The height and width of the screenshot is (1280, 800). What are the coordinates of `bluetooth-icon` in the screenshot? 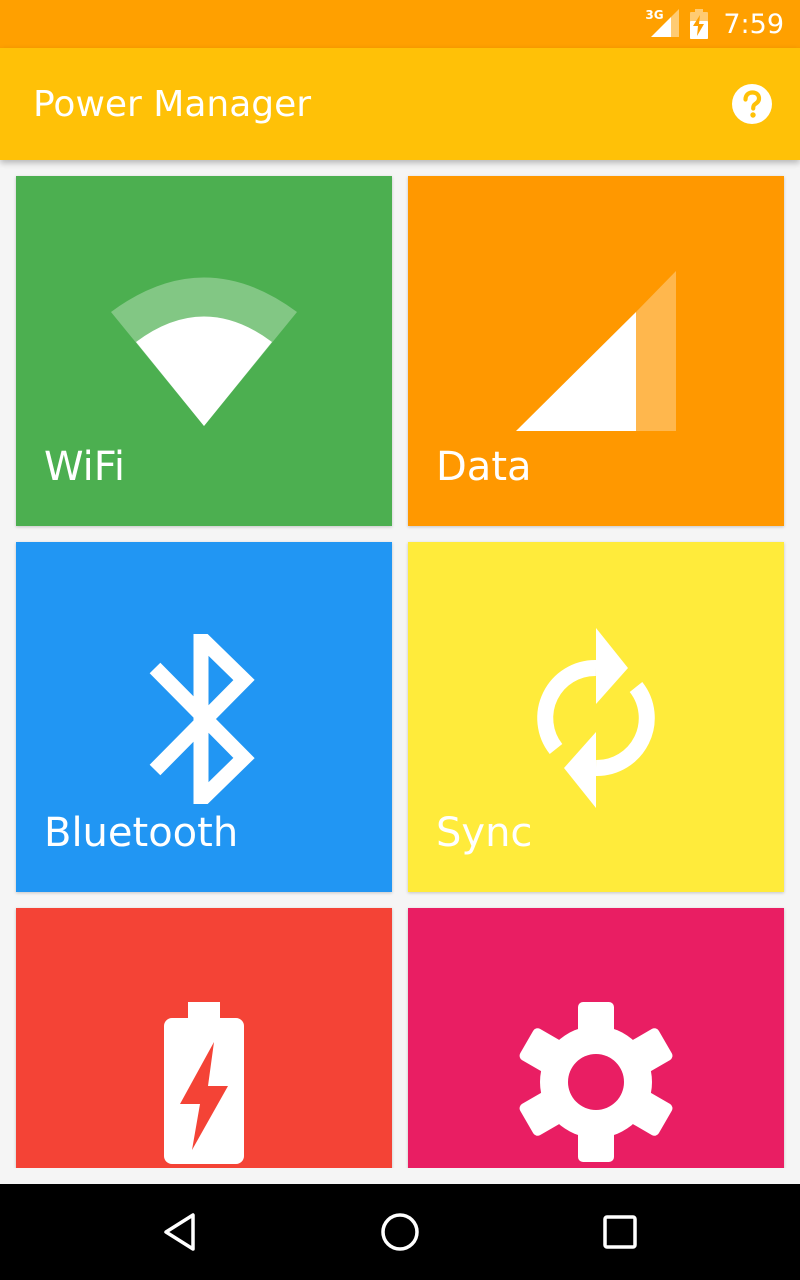 It's located at (202, 719).